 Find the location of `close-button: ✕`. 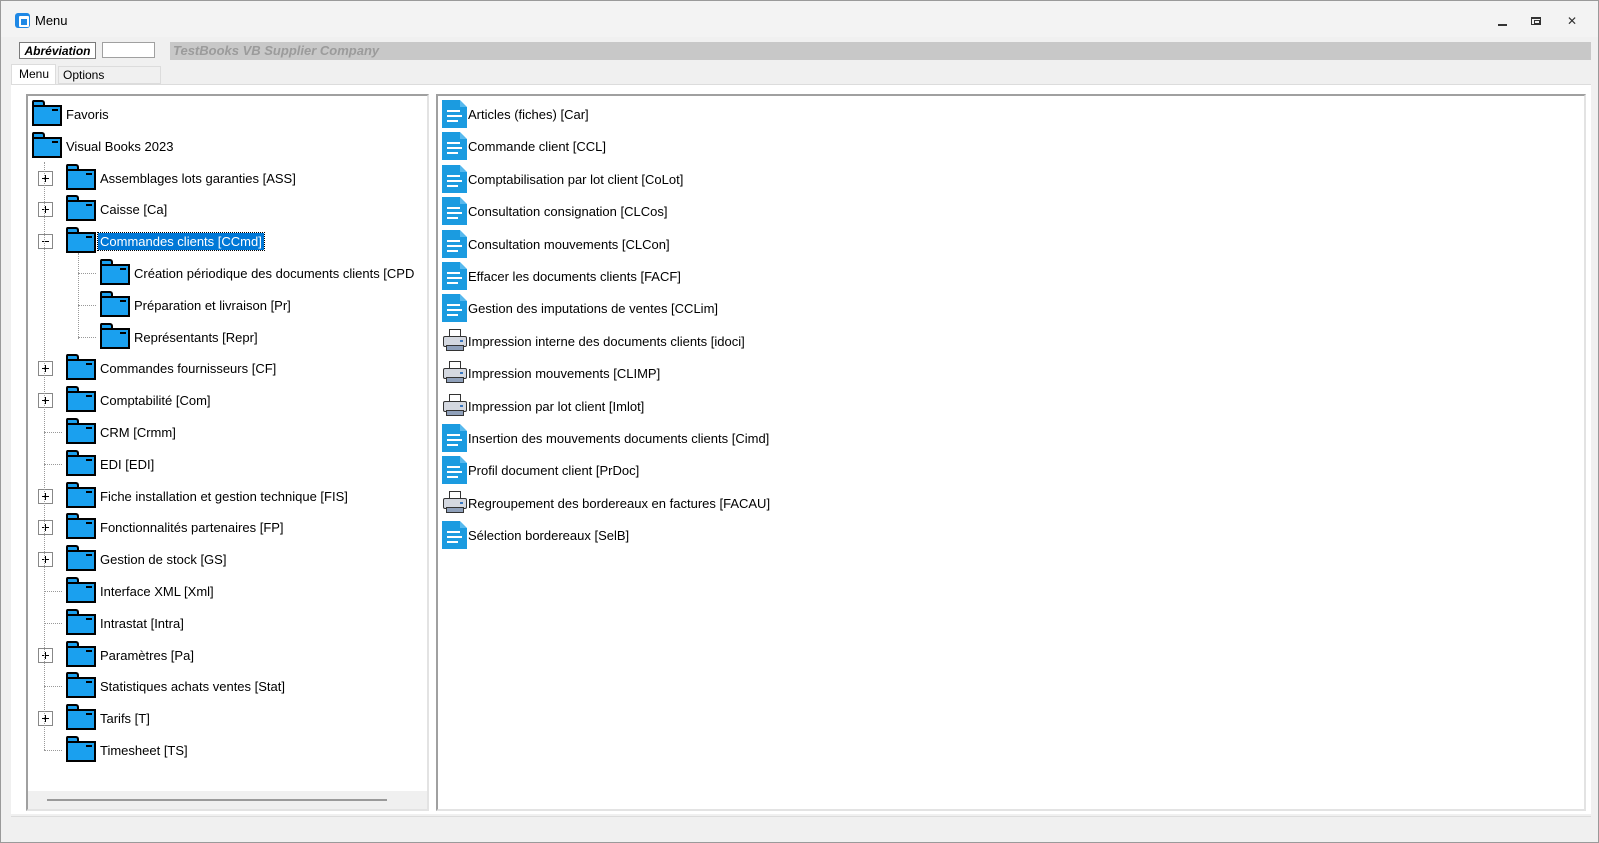

close-button: ✕ is located at coordinates (1572, 21).